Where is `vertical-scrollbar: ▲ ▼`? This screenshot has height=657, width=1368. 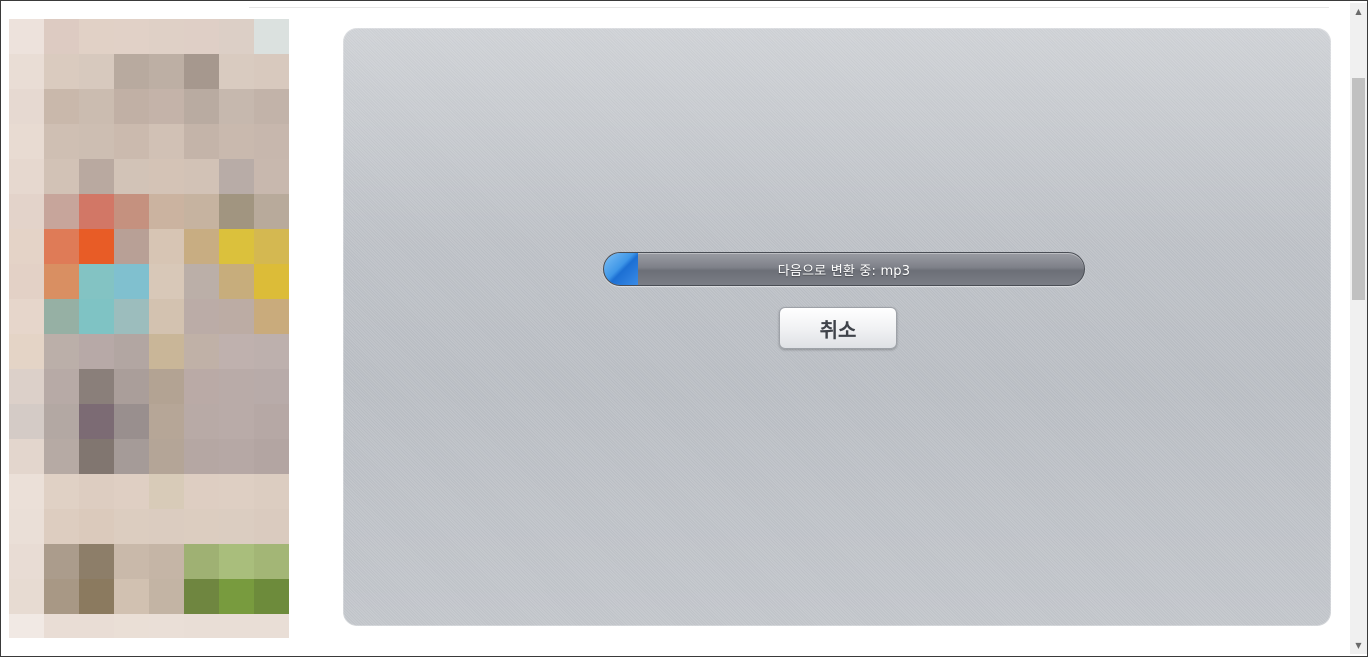
vertical-scrollbar: ▲ ▼ is located at coordinates (1358, 328).